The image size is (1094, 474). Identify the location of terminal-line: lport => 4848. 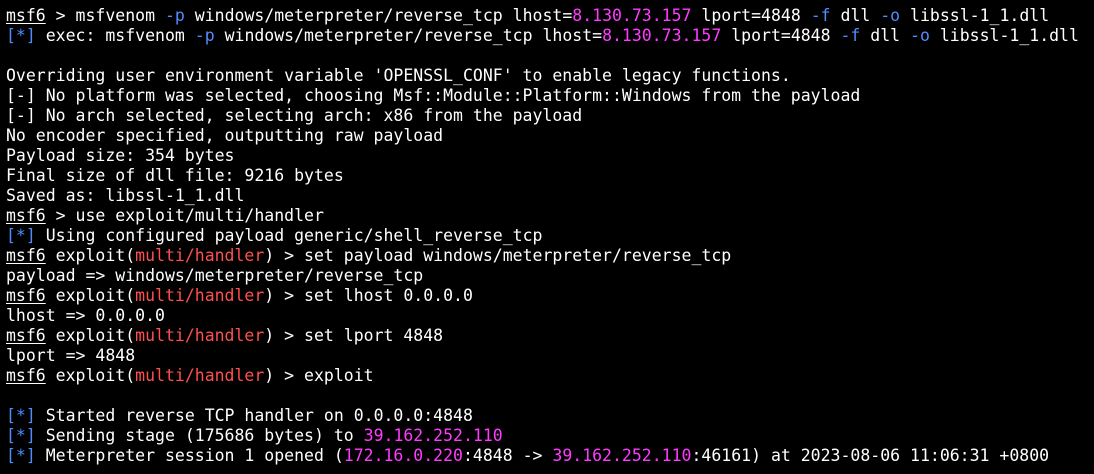
(550, 356).